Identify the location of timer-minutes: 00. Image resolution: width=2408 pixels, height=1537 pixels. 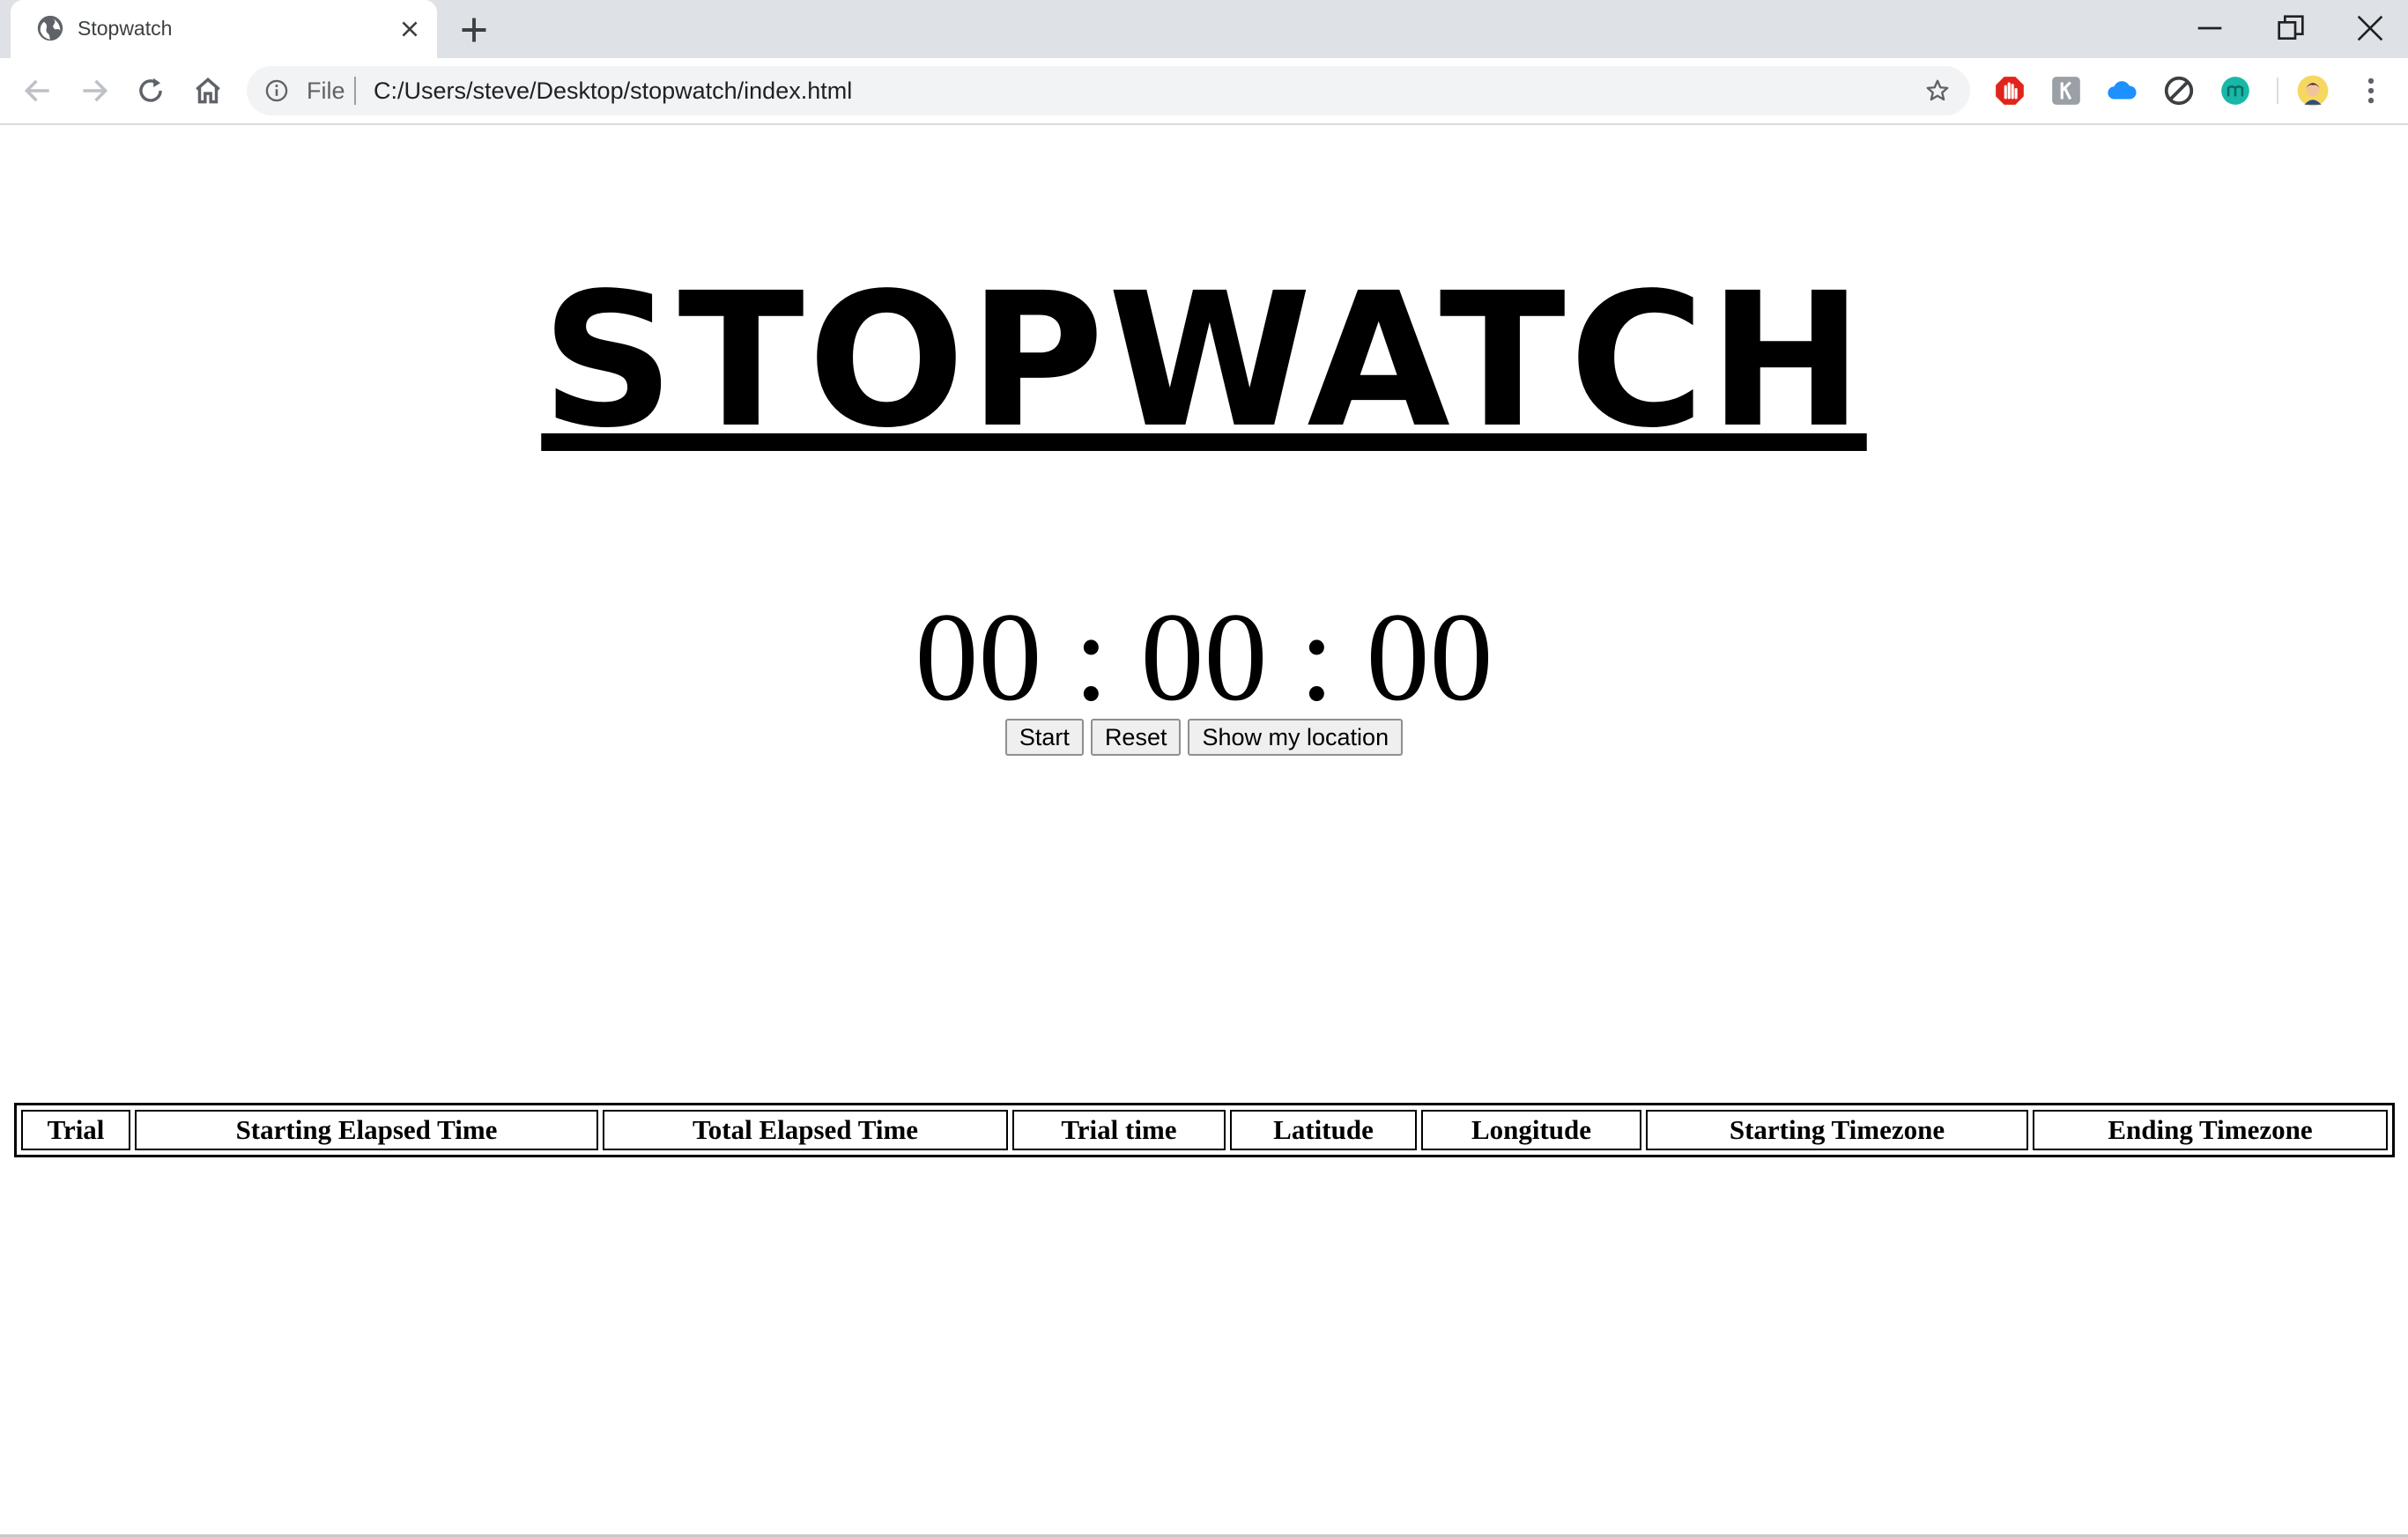
(1204, 657).